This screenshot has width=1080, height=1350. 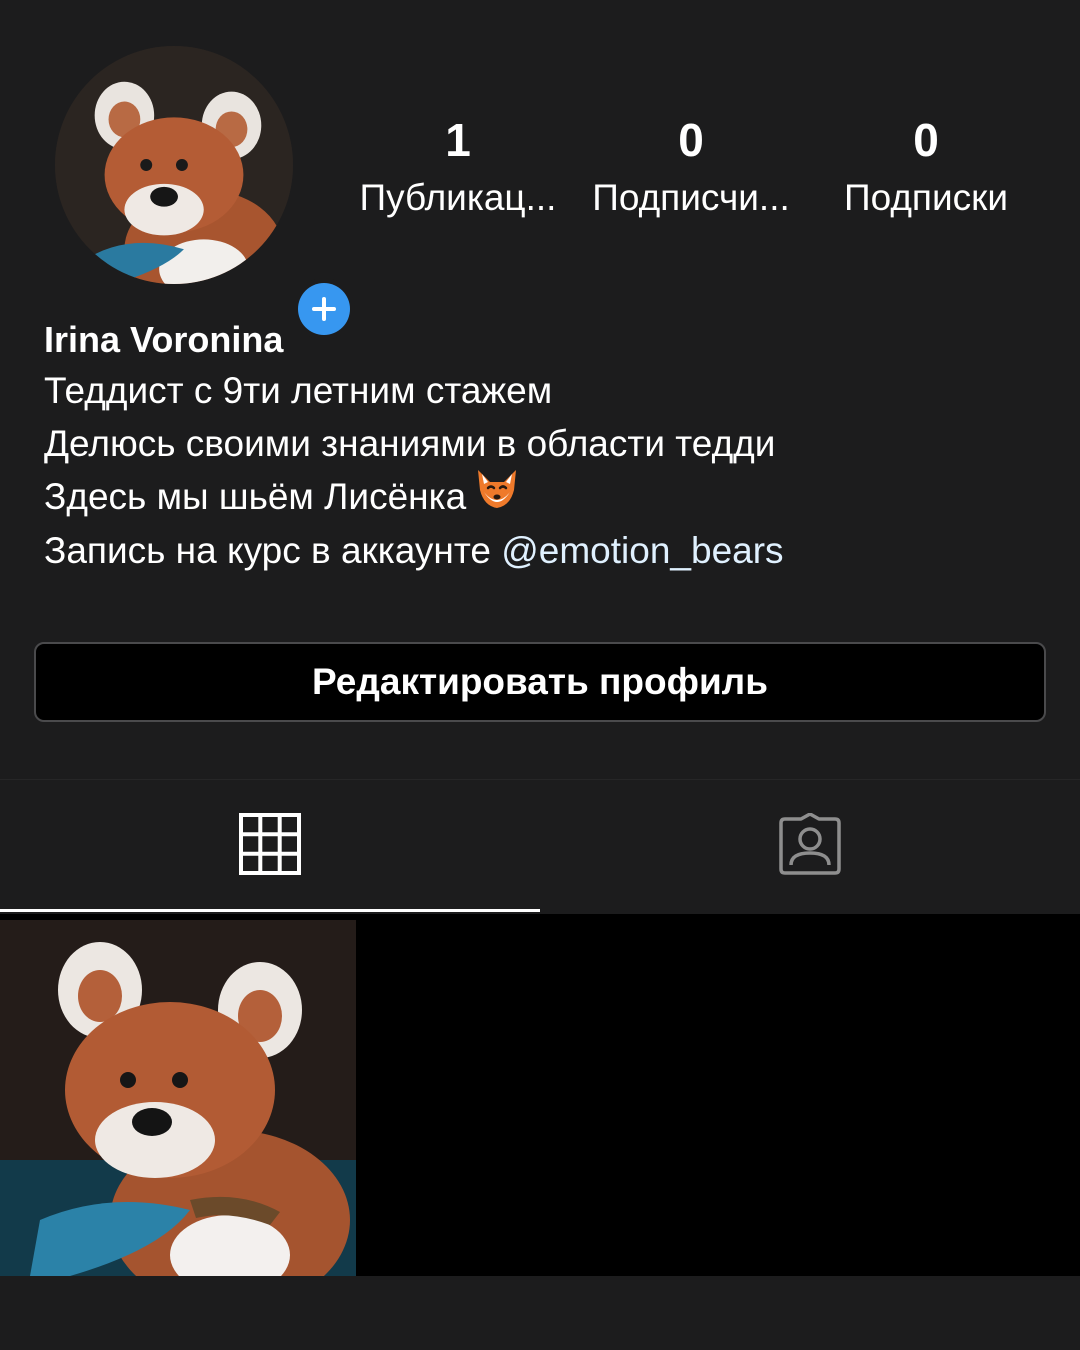 I want to click on fox-emoji-icon, so click(x=497, y=496).